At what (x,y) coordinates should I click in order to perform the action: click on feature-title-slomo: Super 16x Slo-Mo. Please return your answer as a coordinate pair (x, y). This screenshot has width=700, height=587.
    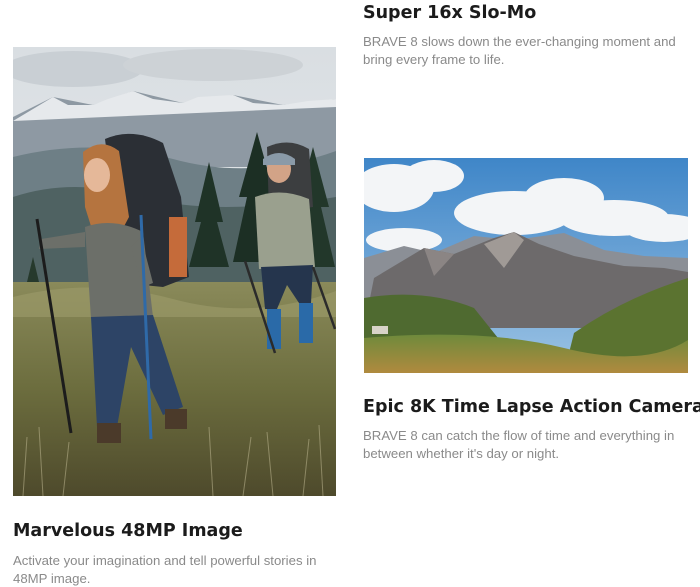
    Looking at the image, I should click on (450, 13).